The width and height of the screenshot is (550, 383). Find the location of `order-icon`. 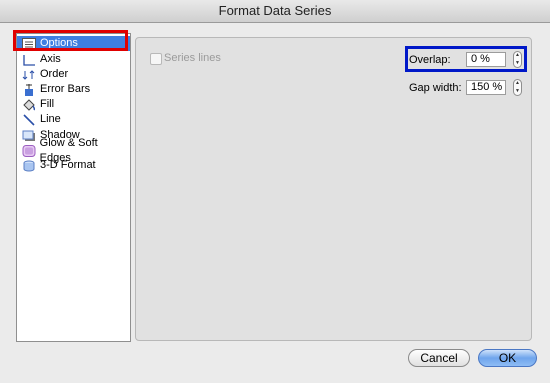

order-icon is located at coordinates (29, 74).